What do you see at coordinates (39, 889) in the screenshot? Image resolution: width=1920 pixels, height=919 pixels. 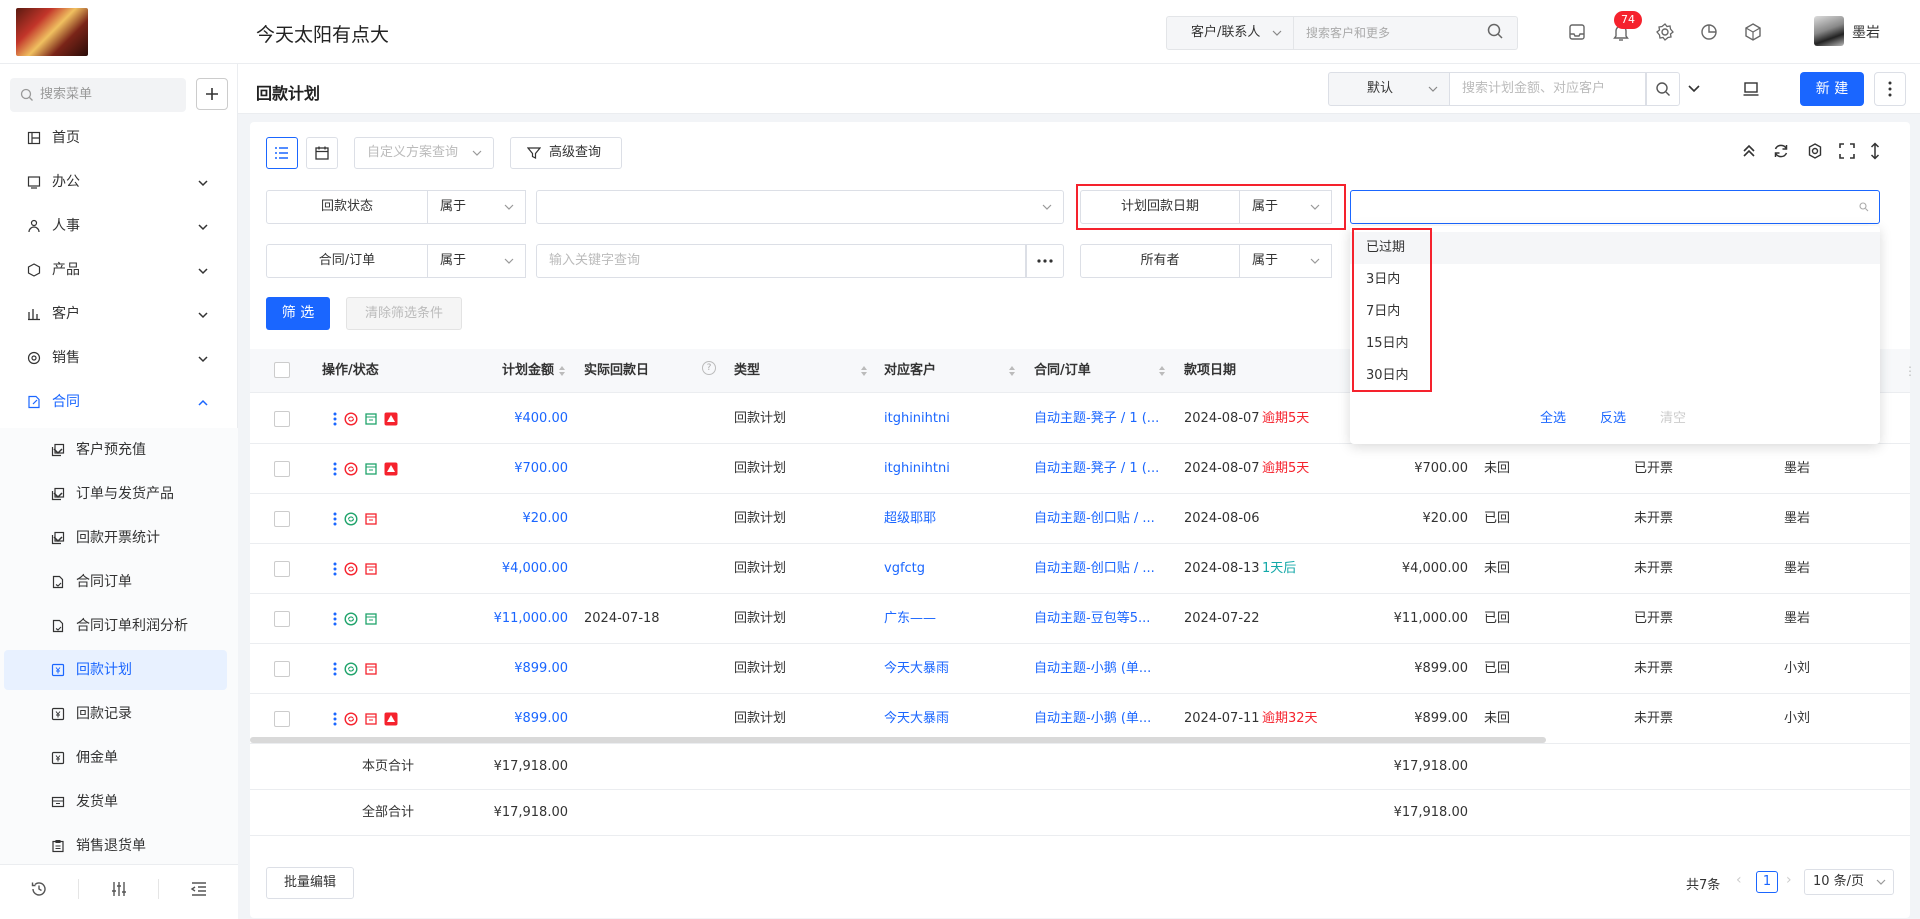 I see `history-icon` at bounding box center [39, 889].